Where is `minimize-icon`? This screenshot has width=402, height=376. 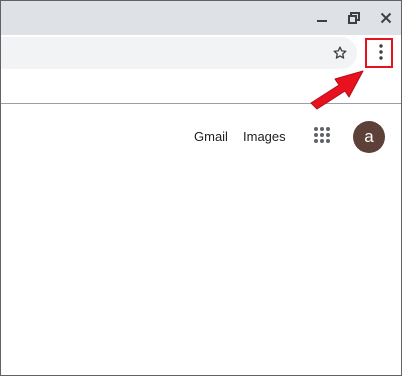 minimize-icon is located at coordinates (322, 21).